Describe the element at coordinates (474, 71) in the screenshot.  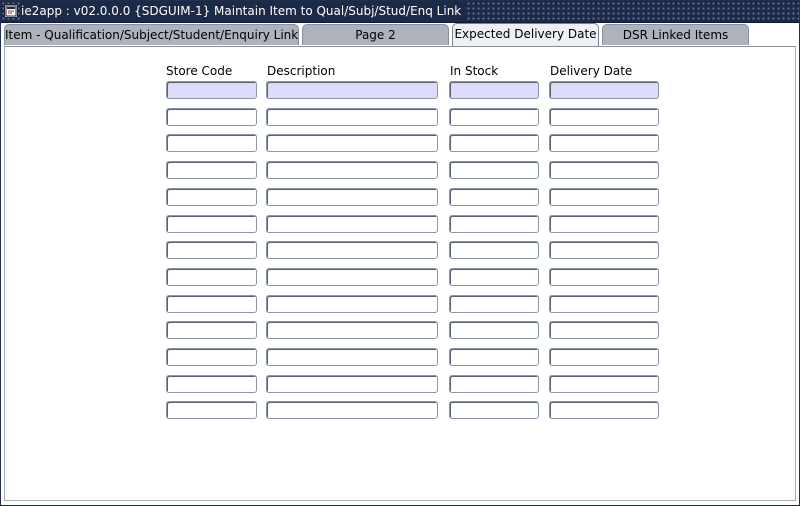
I see `column-header-in-stock: In Stock` at that location.